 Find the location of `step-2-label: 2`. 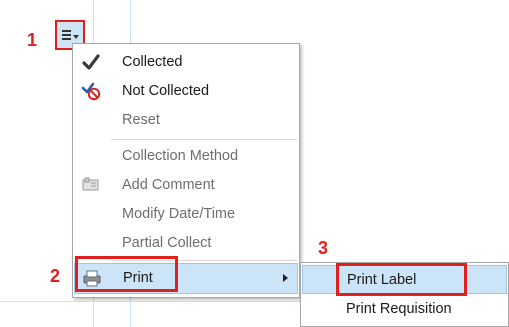

step-2-label: 2 is located at coordinates (55, 276).